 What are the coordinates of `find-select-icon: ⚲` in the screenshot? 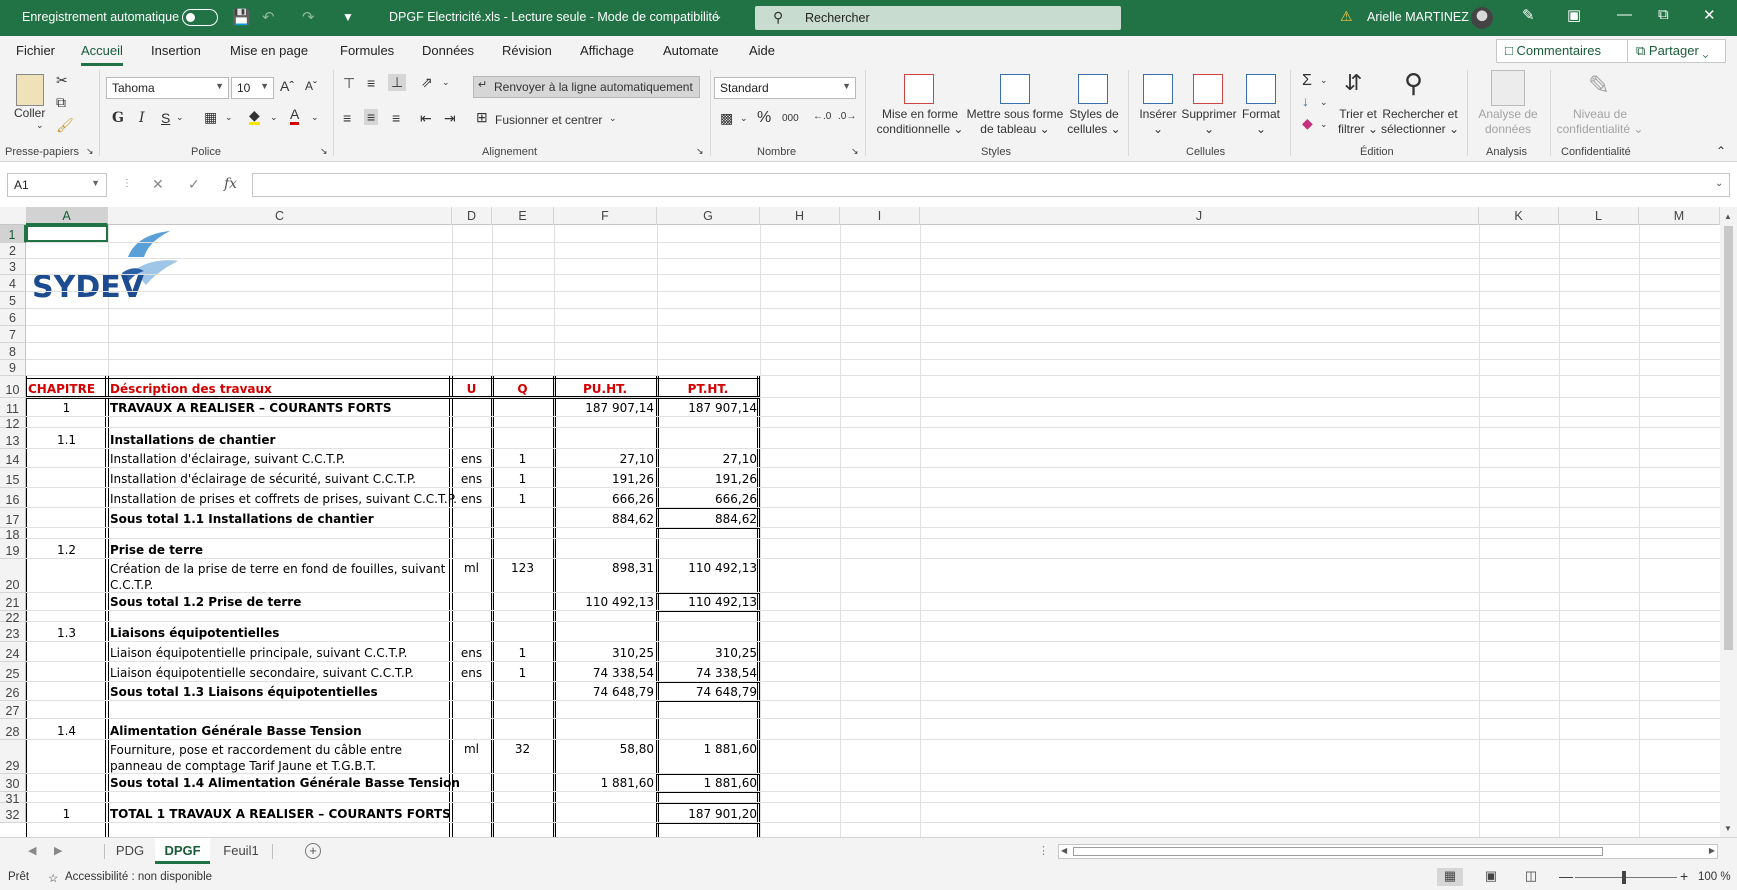 It's located at (1413, 83).